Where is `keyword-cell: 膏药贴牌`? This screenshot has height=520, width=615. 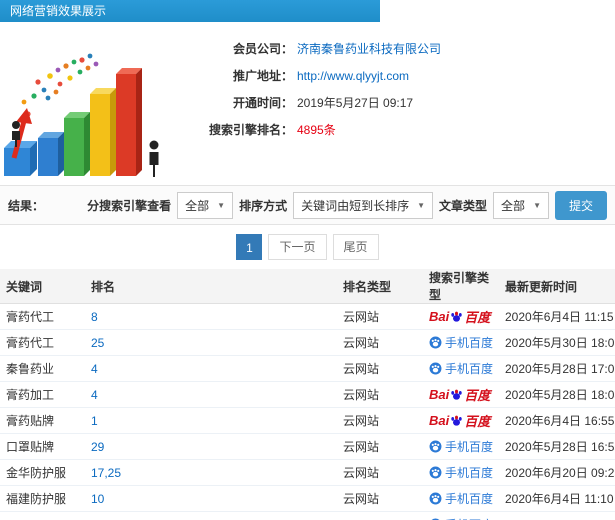 keyword-cell: 膏药贴牌 is located at coordinates (42, 420).